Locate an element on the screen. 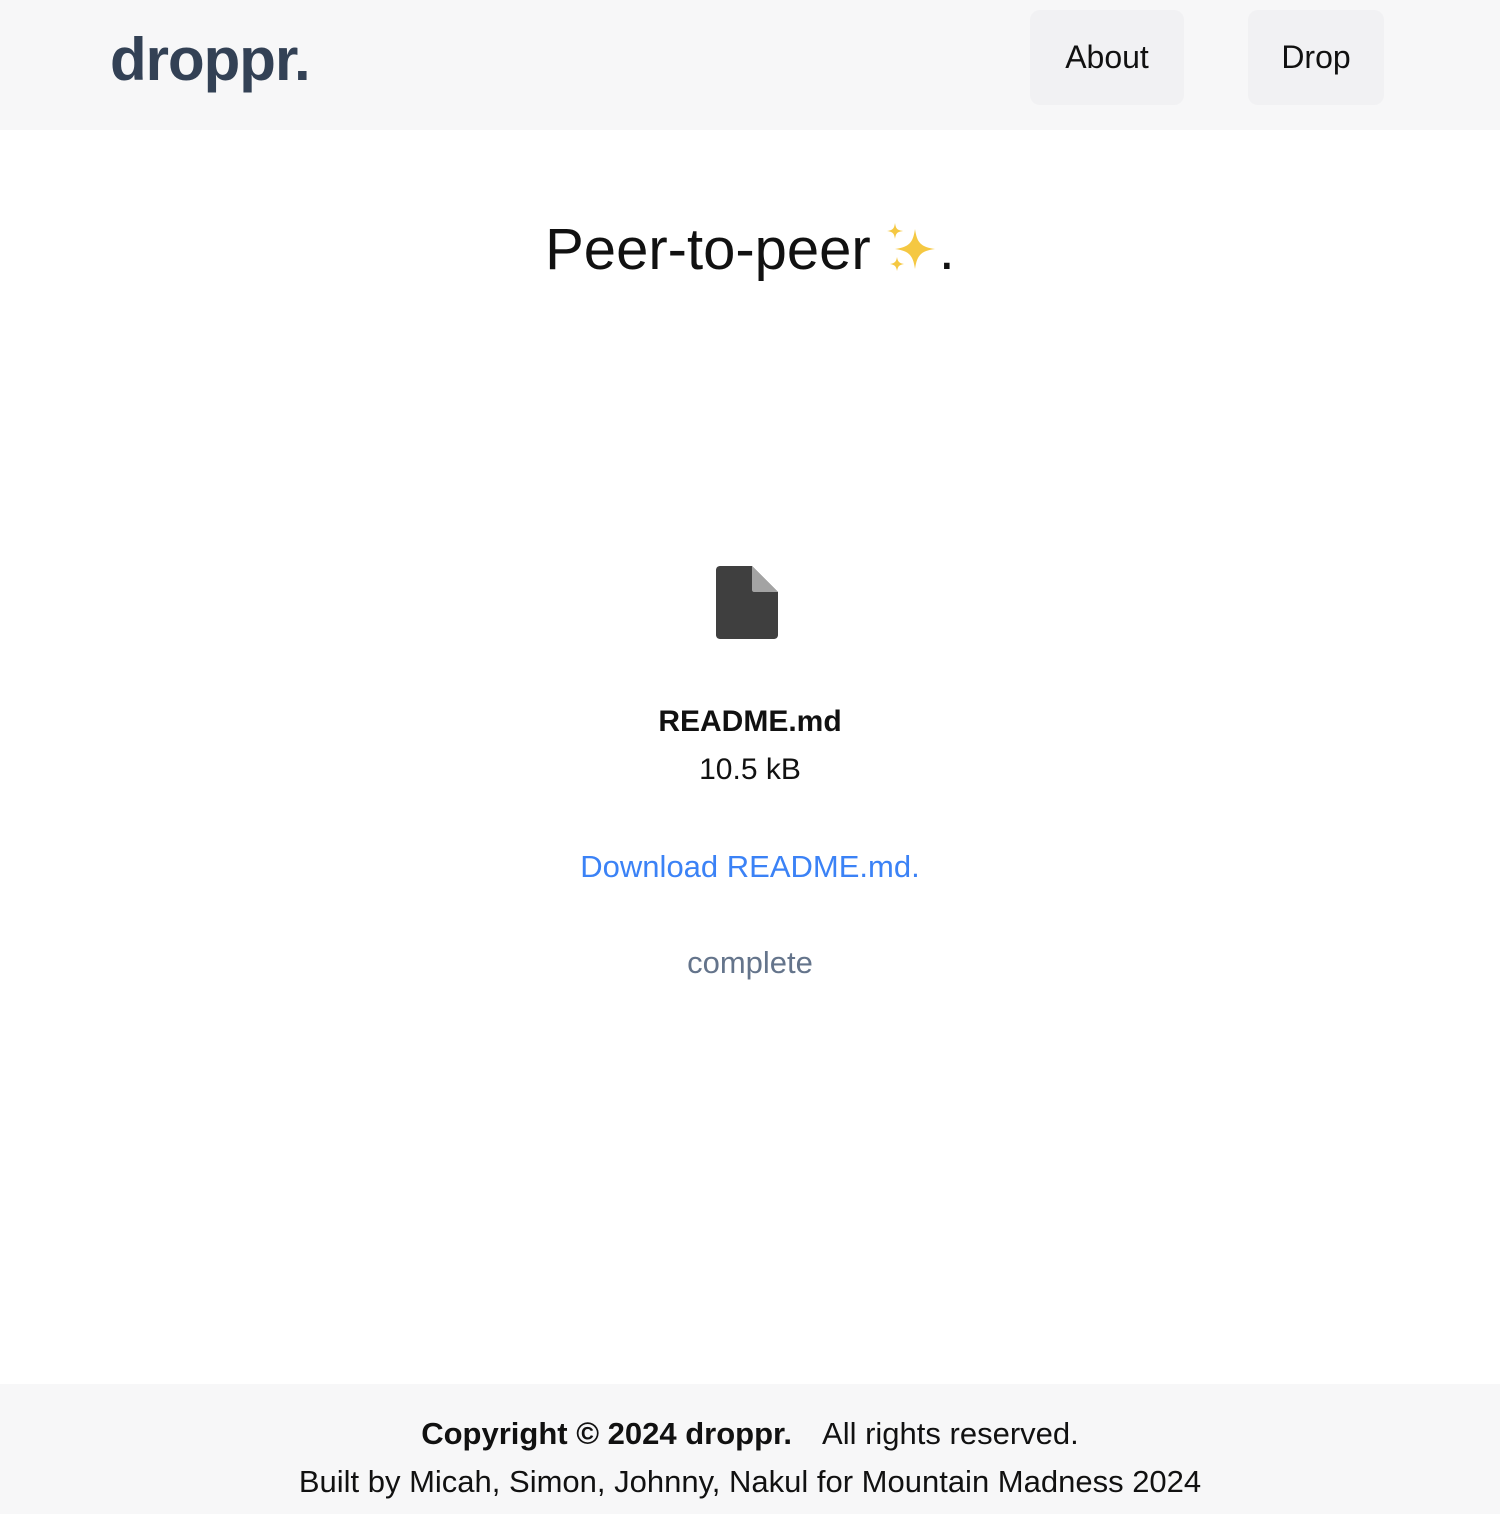 The image size is (1500, 1514). download-link-row: Download README.md. is located at coordinates (750, 867).